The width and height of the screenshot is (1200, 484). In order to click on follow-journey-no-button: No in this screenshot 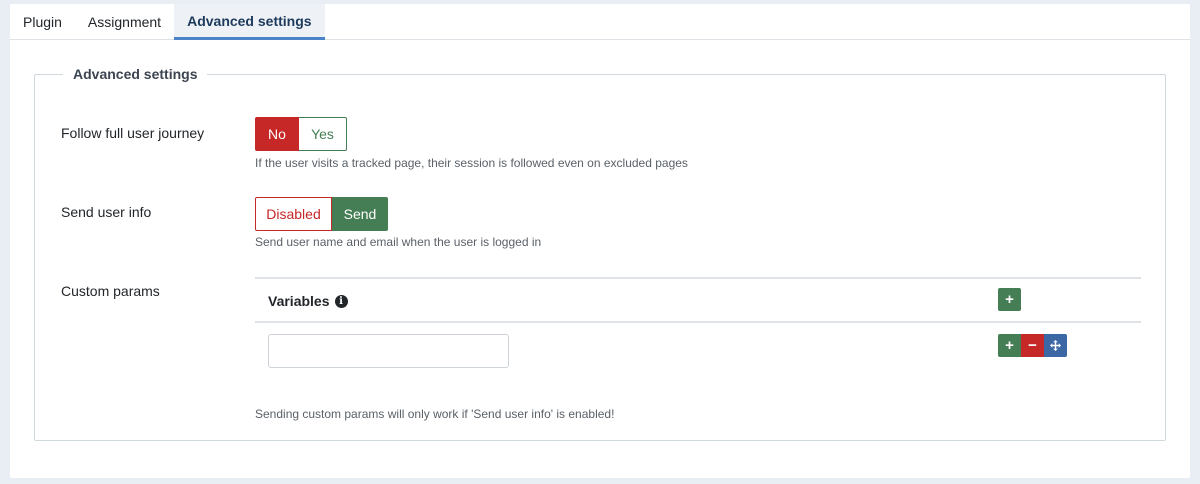, I will do `click(277, 134)`.